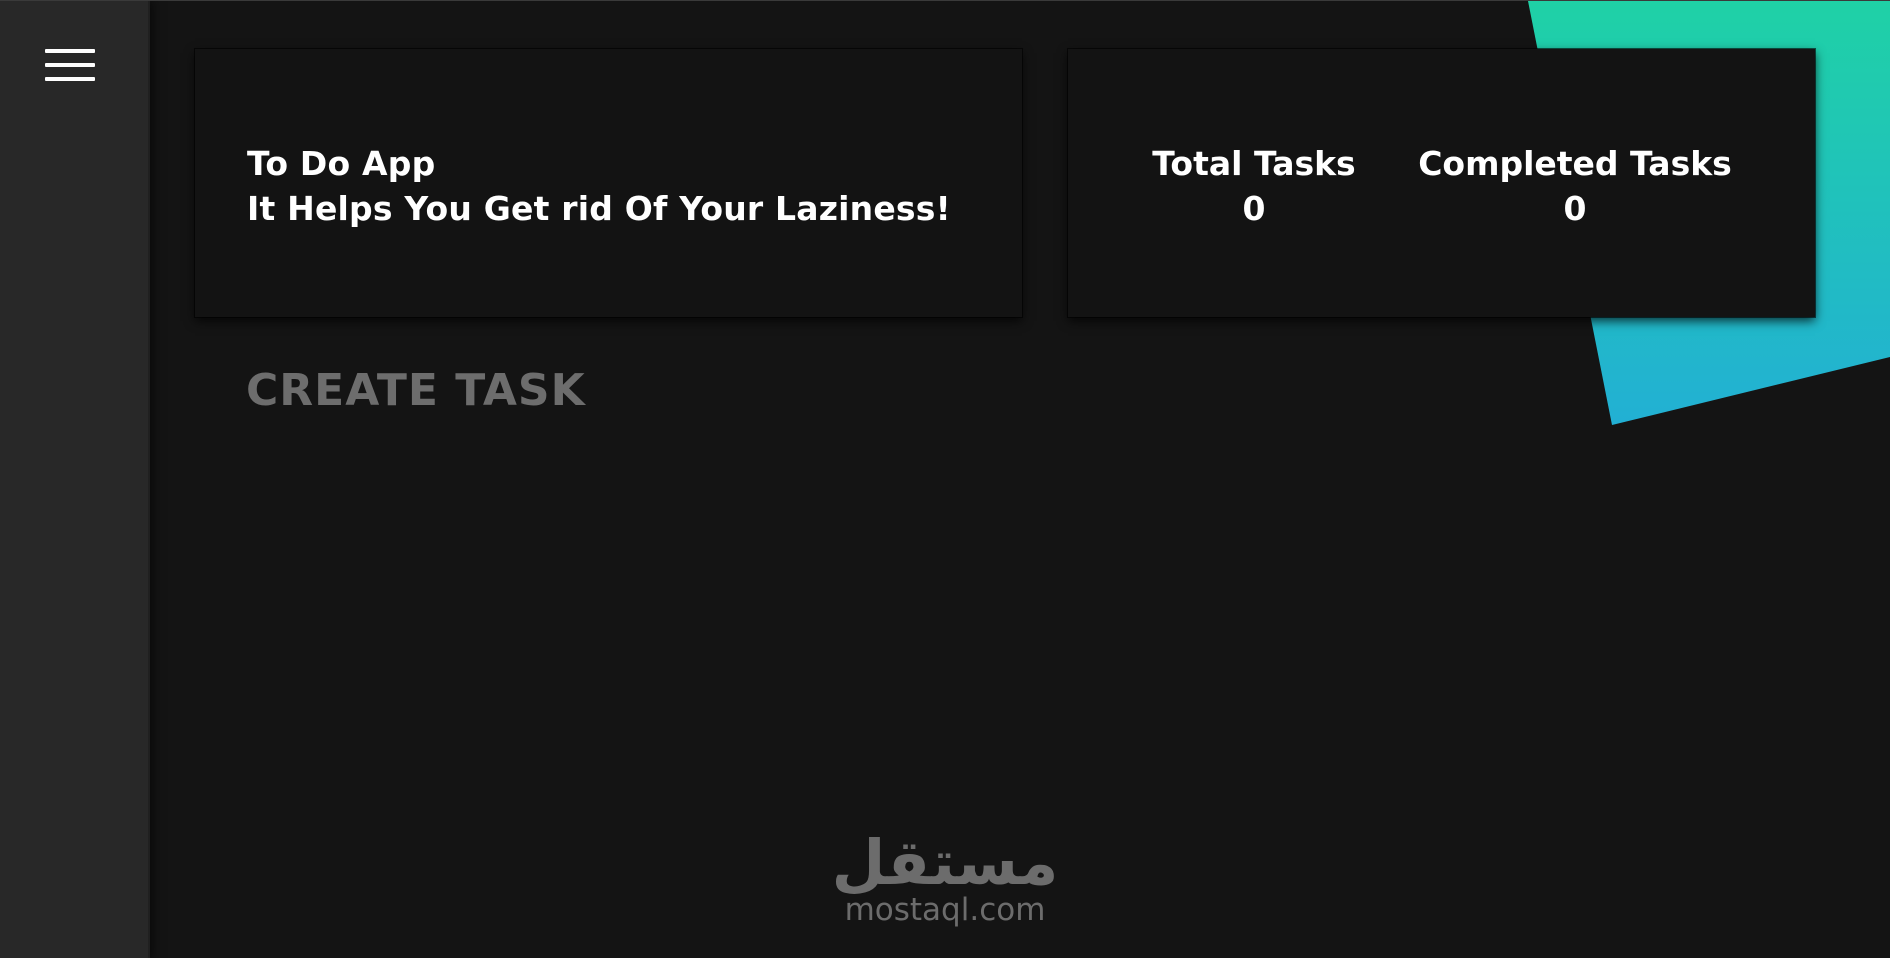  I want to click on total-tasks-stat: Total Tasks 0, so click(1254, 186).